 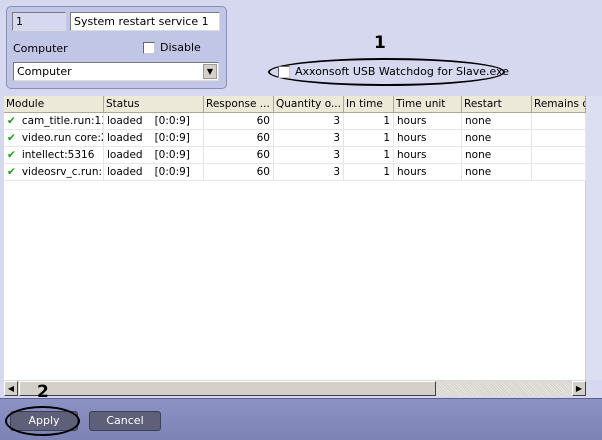 I want to click on chevron-down-icon: ▼, so click(x=210, y=71).